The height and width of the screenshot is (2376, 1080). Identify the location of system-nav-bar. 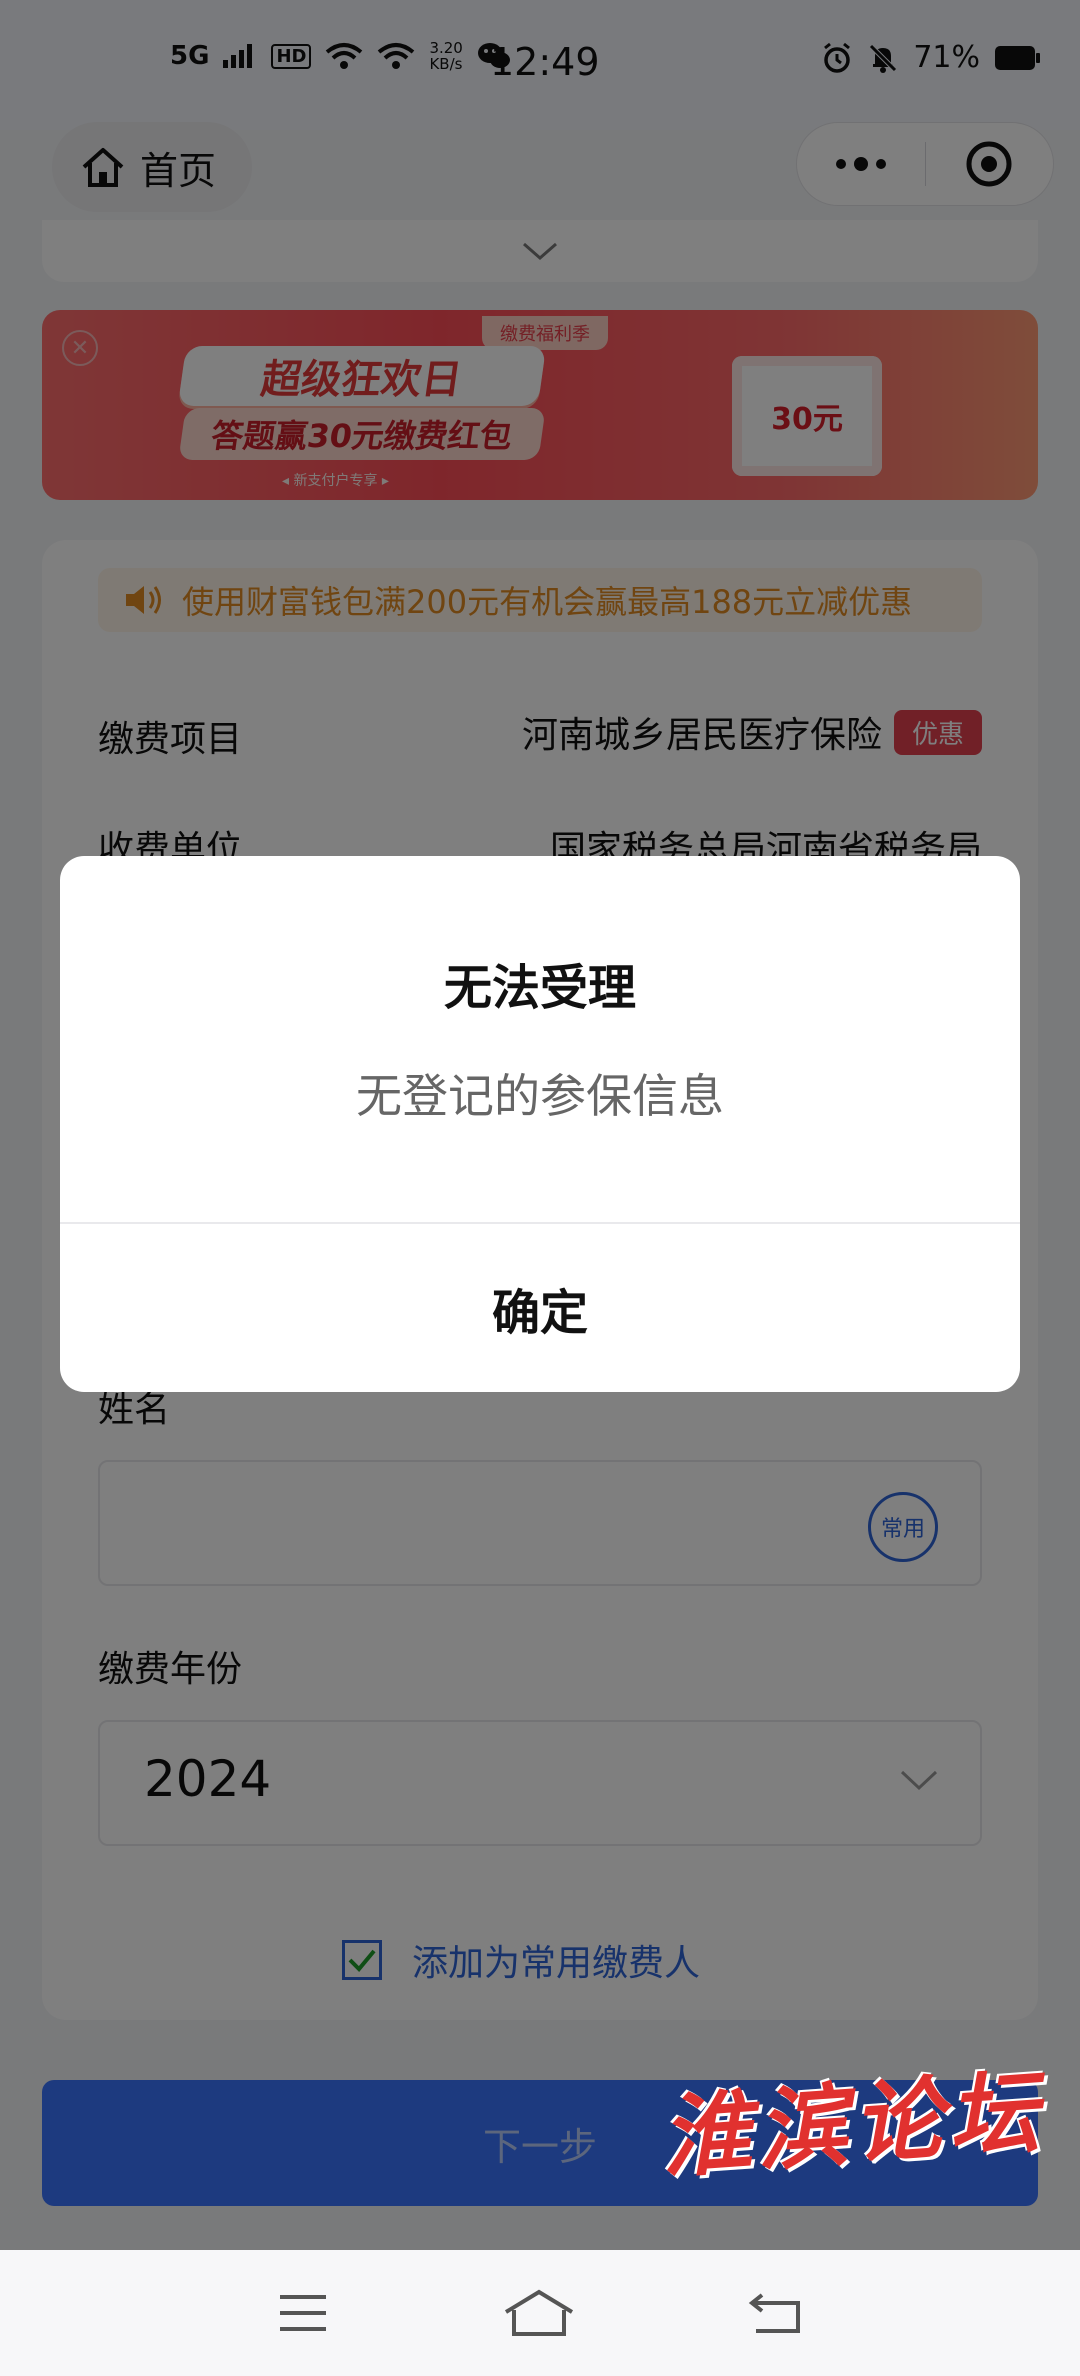
(540, 2313).